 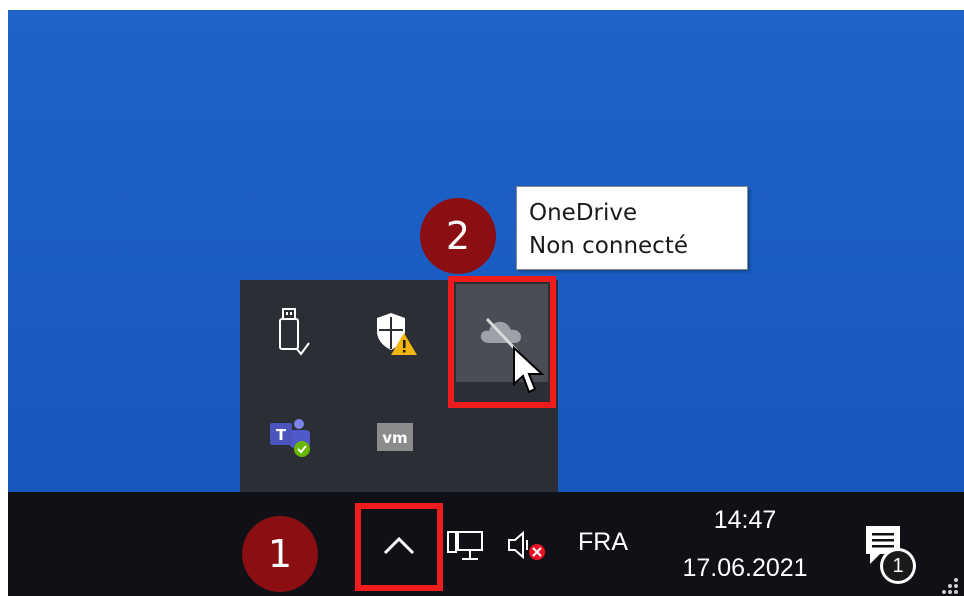 I want to click on notification-count-badge: 1, so click(x=898, y=566).